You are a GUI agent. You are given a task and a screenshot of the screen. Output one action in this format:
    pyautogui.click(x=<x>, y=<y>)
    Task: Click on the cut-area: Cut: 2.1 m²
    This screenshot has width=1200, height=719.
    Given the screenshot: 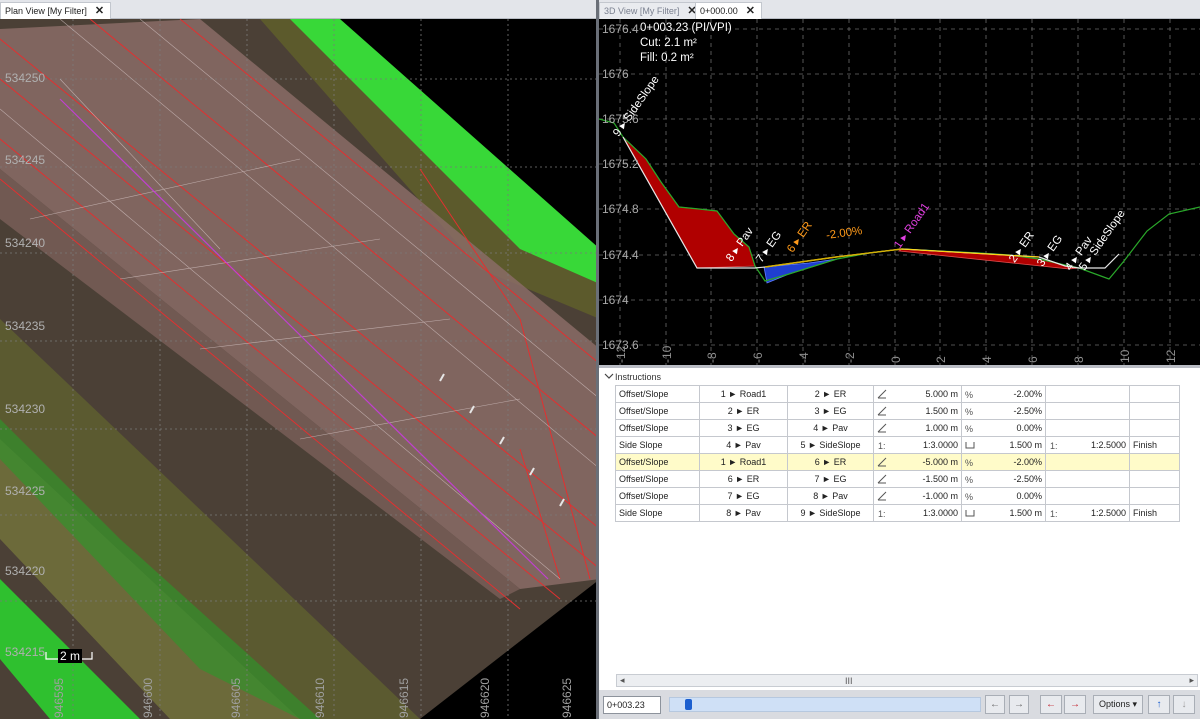 What is the action you would take?
    pyautogui.click(x=668, y=43)
    